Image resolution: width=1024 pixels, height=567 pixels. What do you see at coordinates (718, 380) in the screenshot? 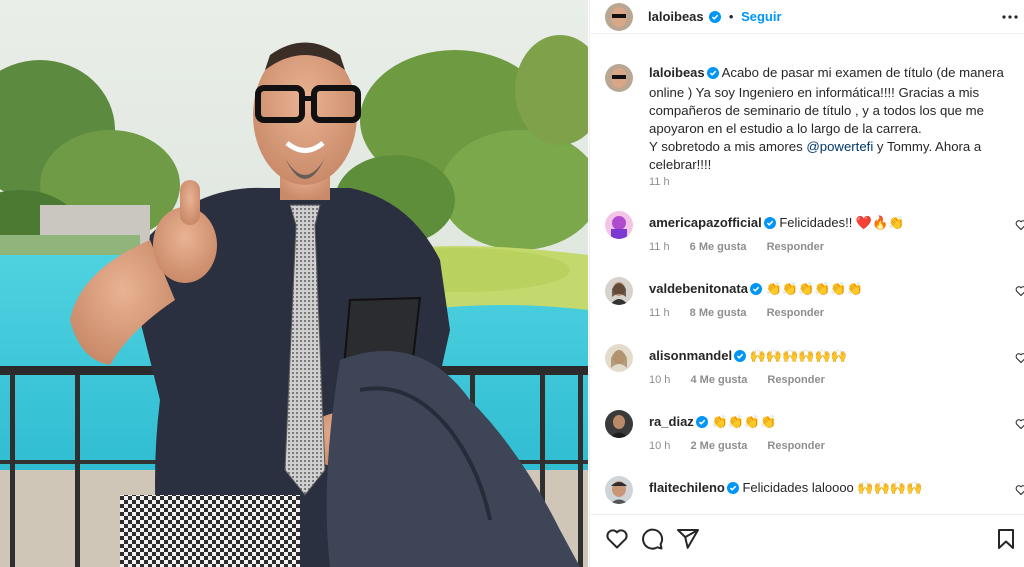
I see `comment-likes: 4 Me gusta` at bounding box center [718, 380].